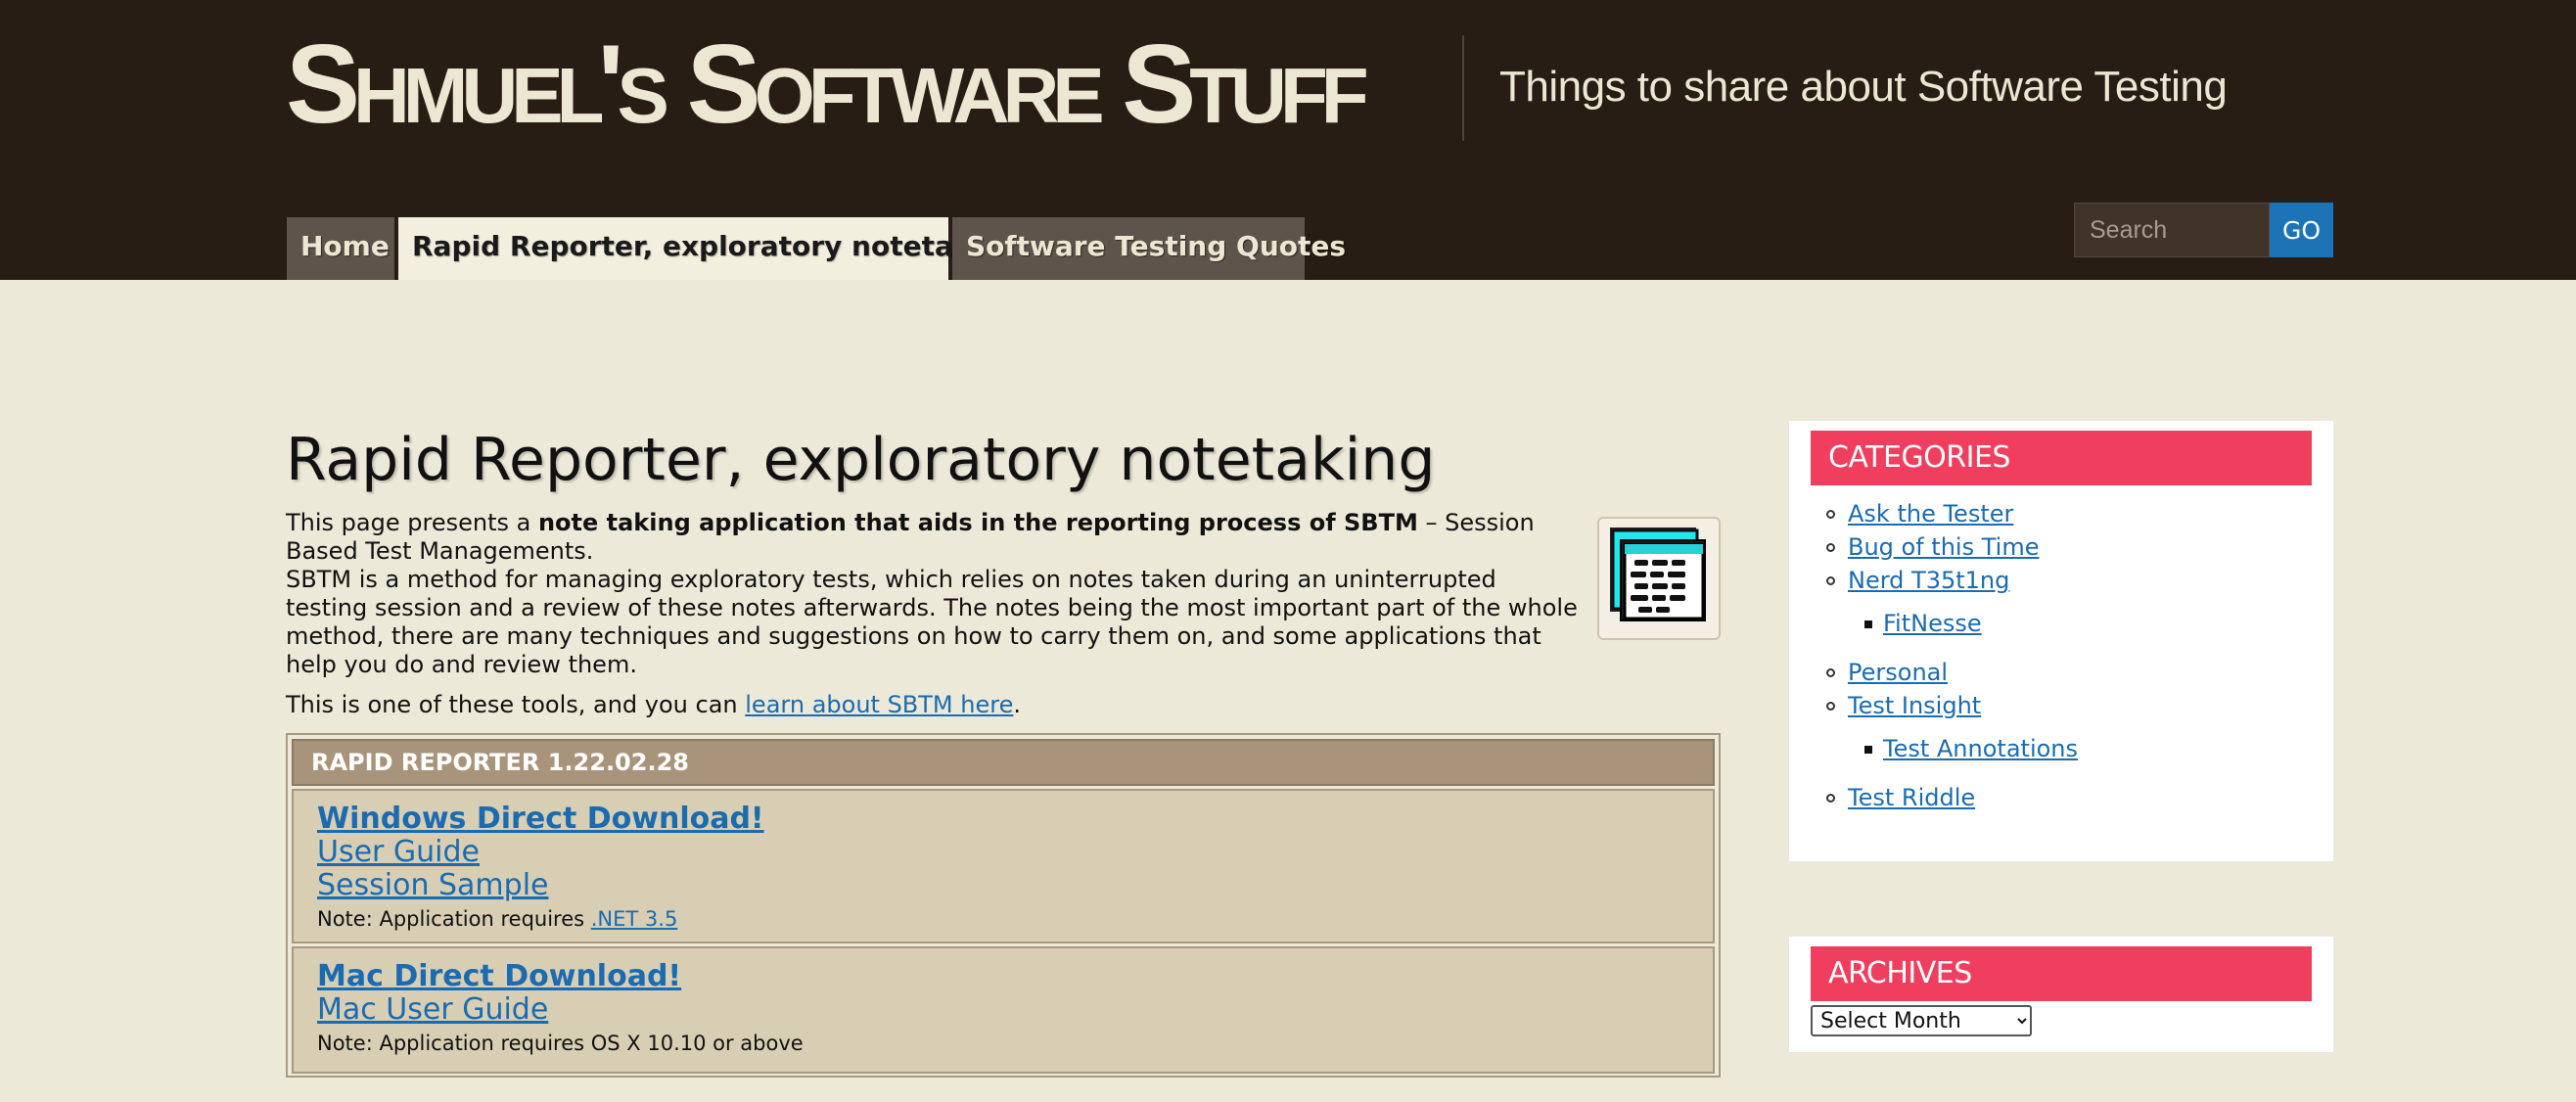 This screenshot has width=2576, height=1102. What do you see at coordinates (861, 460) in the screenshot?
I see `page-title: Rapid Reporter, exploratory notetaking` at bounding box center [861, 460].